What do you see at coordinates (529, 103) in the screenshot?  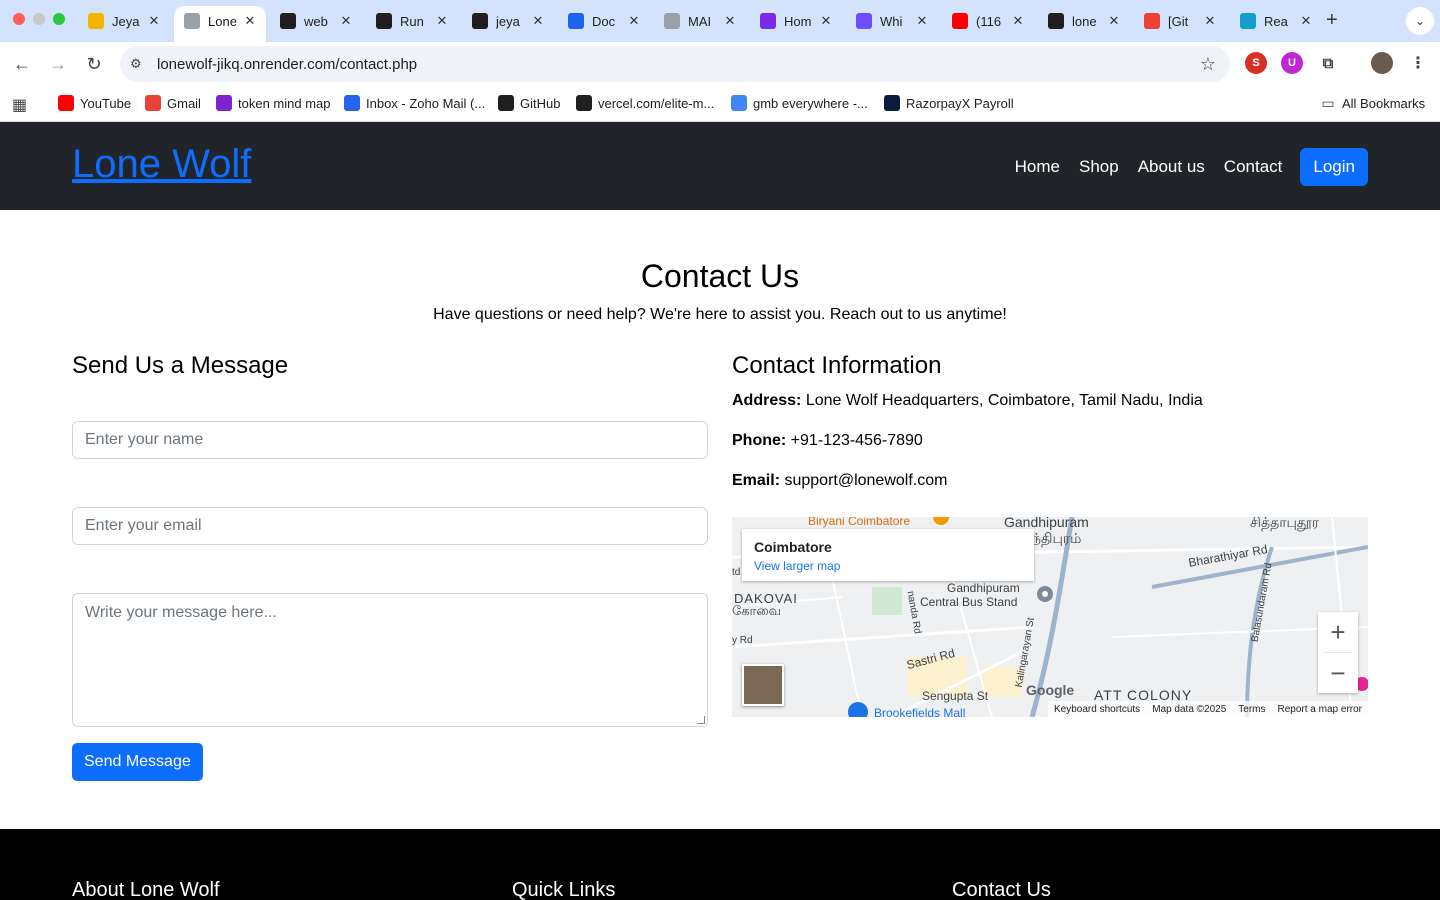 I see `bookmark-item: GitHub` at bounding box center [529, 103].